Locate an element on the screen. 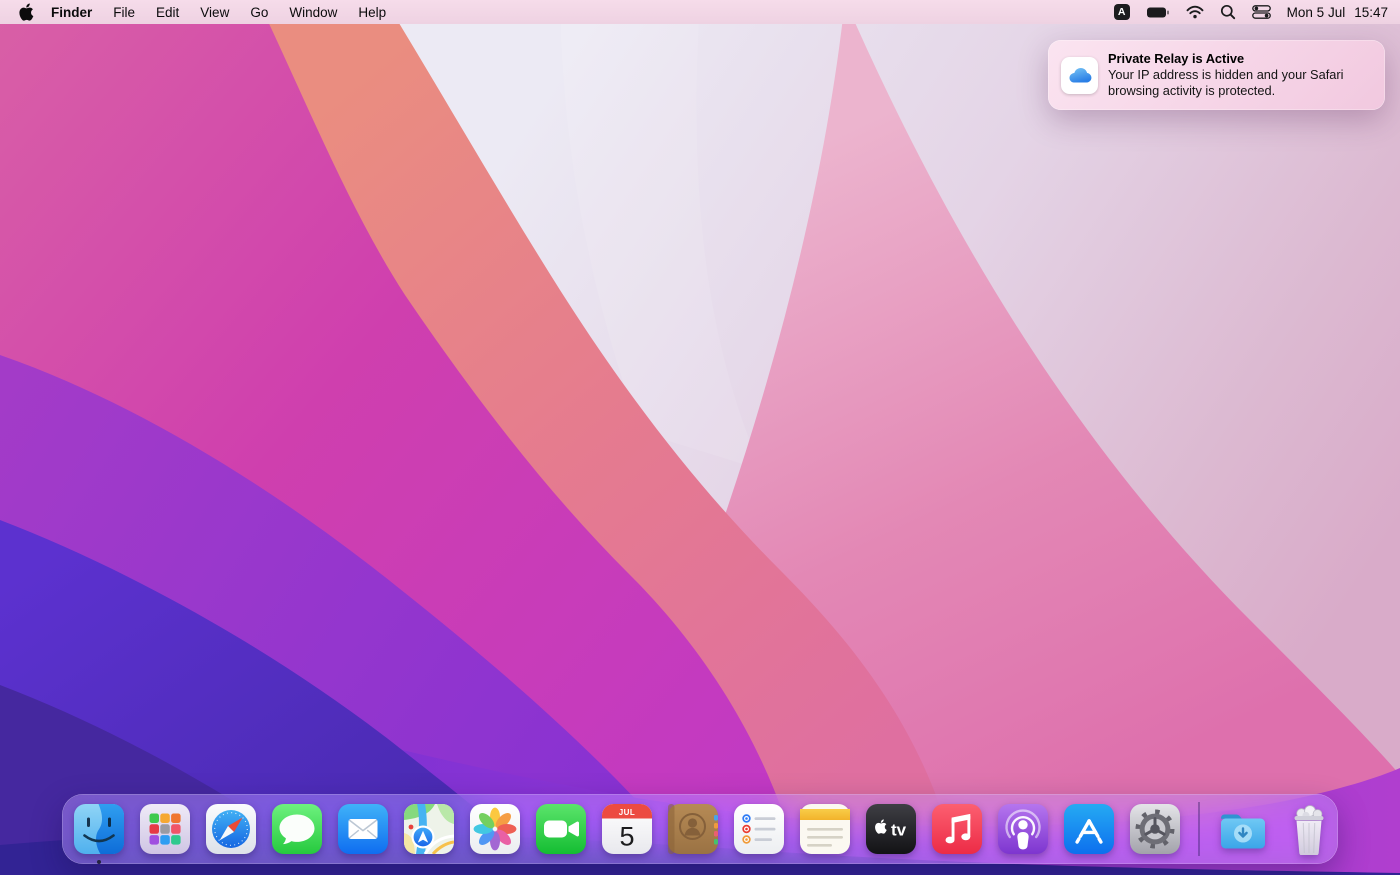 The image size is (1400, 875). menu-item-help: Help is located at coordinates (372, 12).